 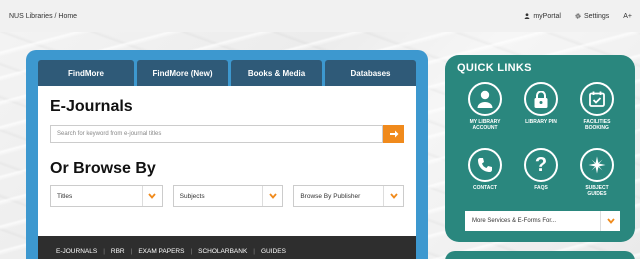 I want to click on browse-selects: Titles Subjects Browse By Publisher, so click(x=227, y=196).